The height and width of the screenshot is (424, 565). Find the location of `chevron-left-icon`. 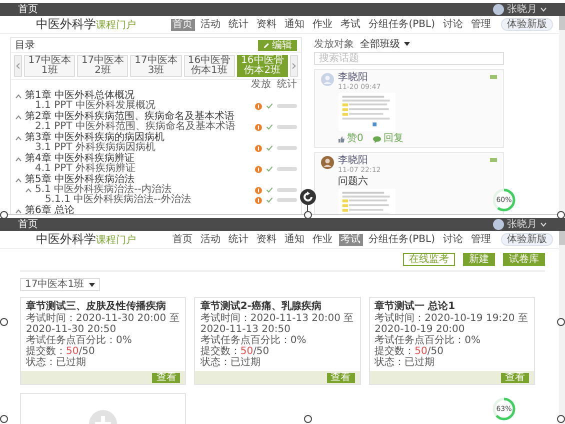

chevron-left-icon is located at coordinates (18, 66).